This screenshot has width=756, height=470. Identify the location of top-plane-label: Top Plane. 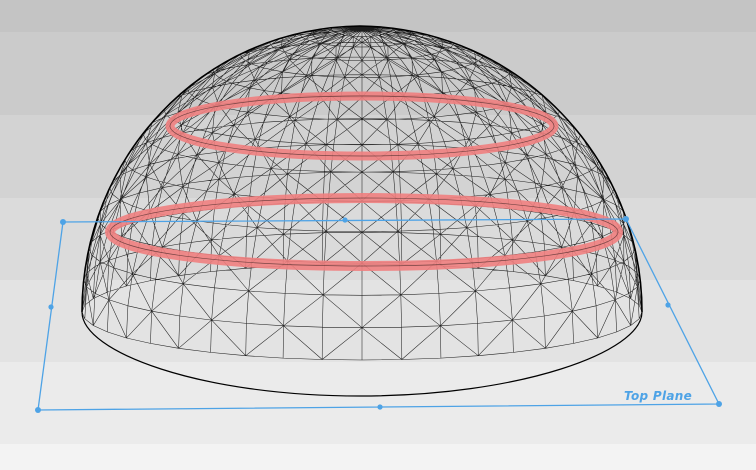
(658, 396).